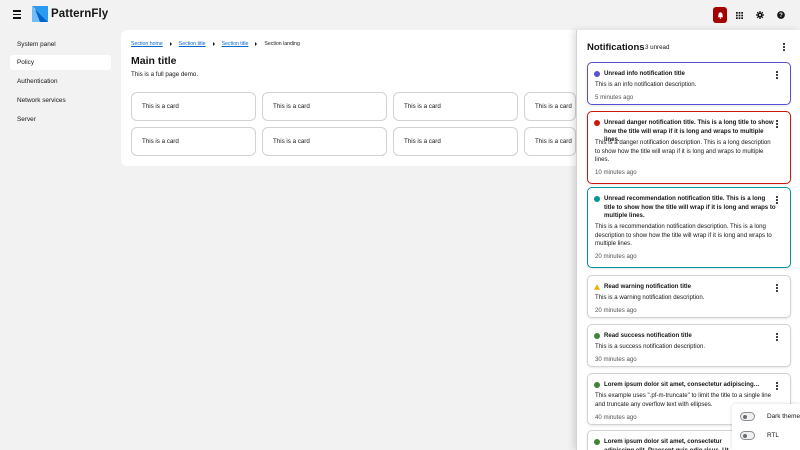 This screenshot has width=800, height=450. What do you see at coordinates (657, 47) in the screenshot?
I see `unread-count: 3 unread` at bounding box center [657, 47].